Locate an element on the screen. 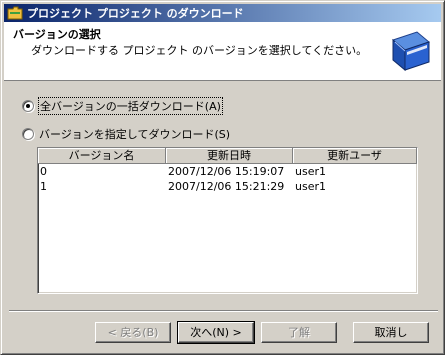 The width and height of the screenshot is (445, 355). download-specific-label: バージョンを指定してダウンロード(S) is located at coordinates (134, 134).